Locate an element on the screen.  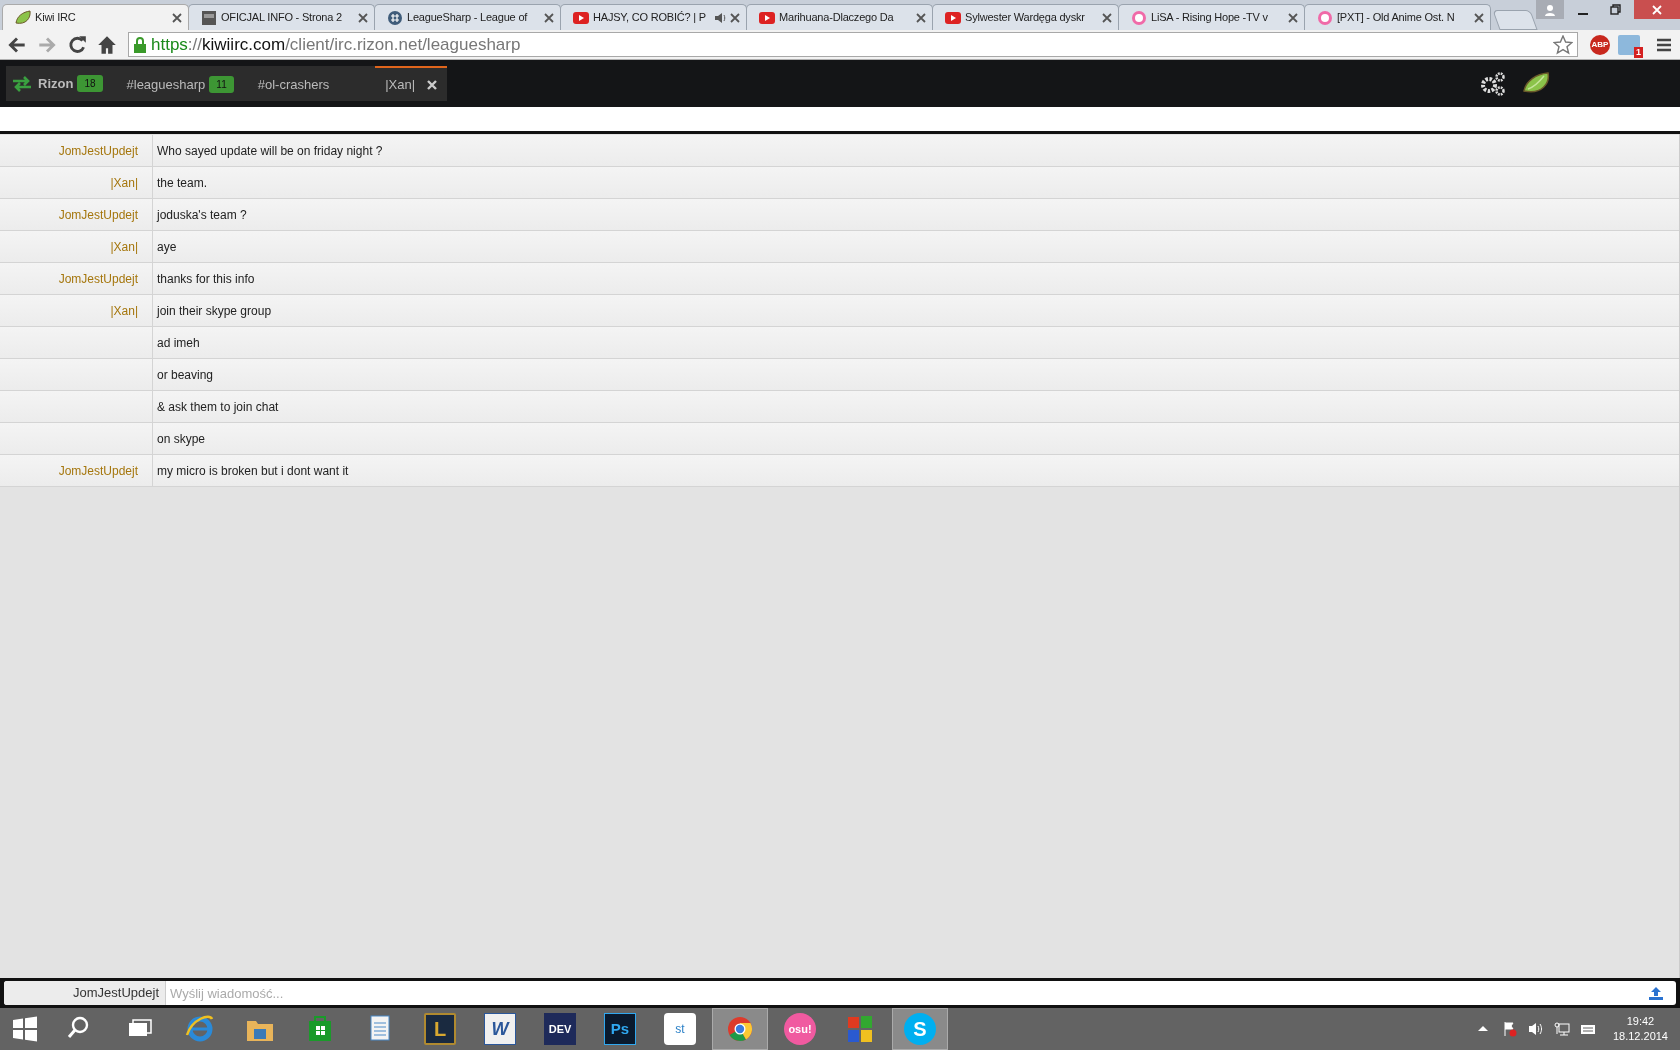
browser-tab: Kiwi IRC is located at coordinates (95, 17).